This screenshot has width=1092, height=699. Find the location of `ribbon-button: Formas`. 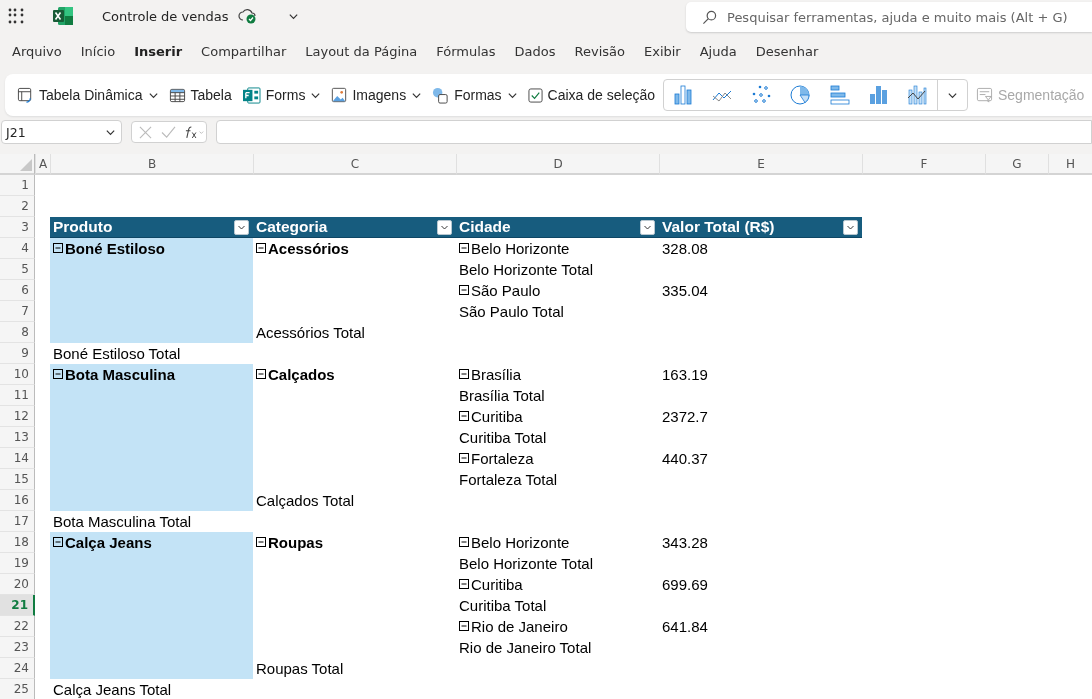

ribbon-button: Formas is located at coordinates (475, 95).